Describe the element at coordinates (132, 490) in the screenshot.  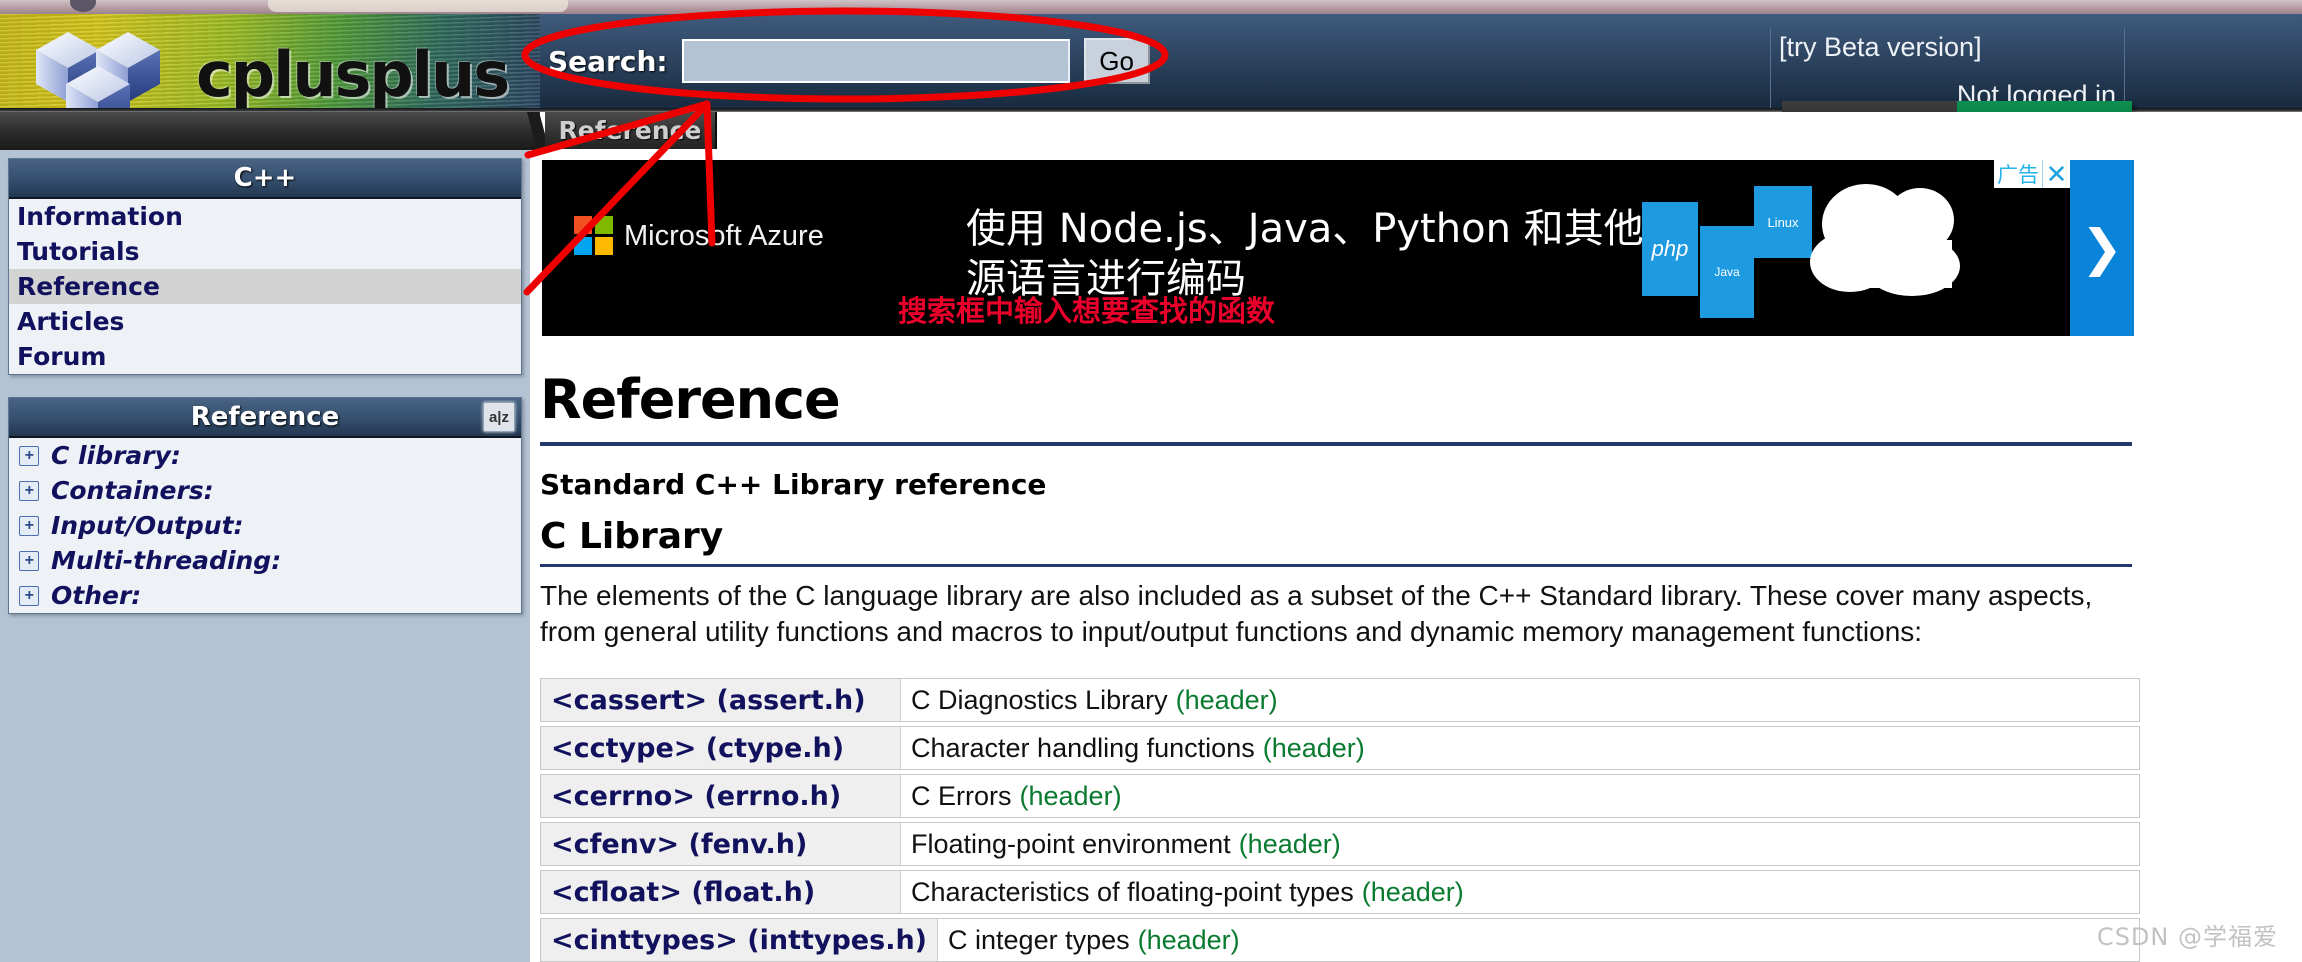
I see `ref-group-label: Containers:` at that location.